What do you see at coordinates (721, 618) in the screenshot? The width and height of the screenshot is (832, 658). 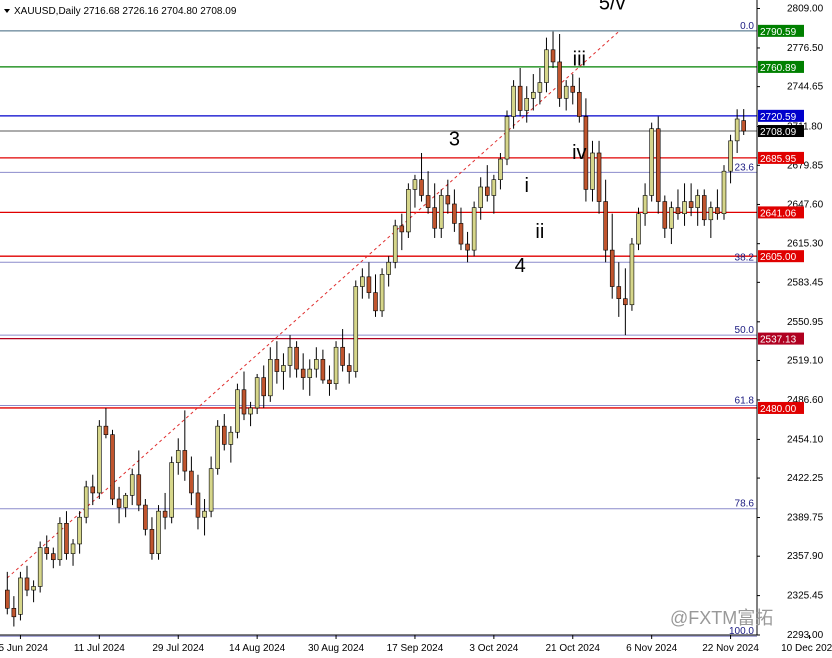 I see `watermark: @FXTM富拓` at bounding box center [721, 618].